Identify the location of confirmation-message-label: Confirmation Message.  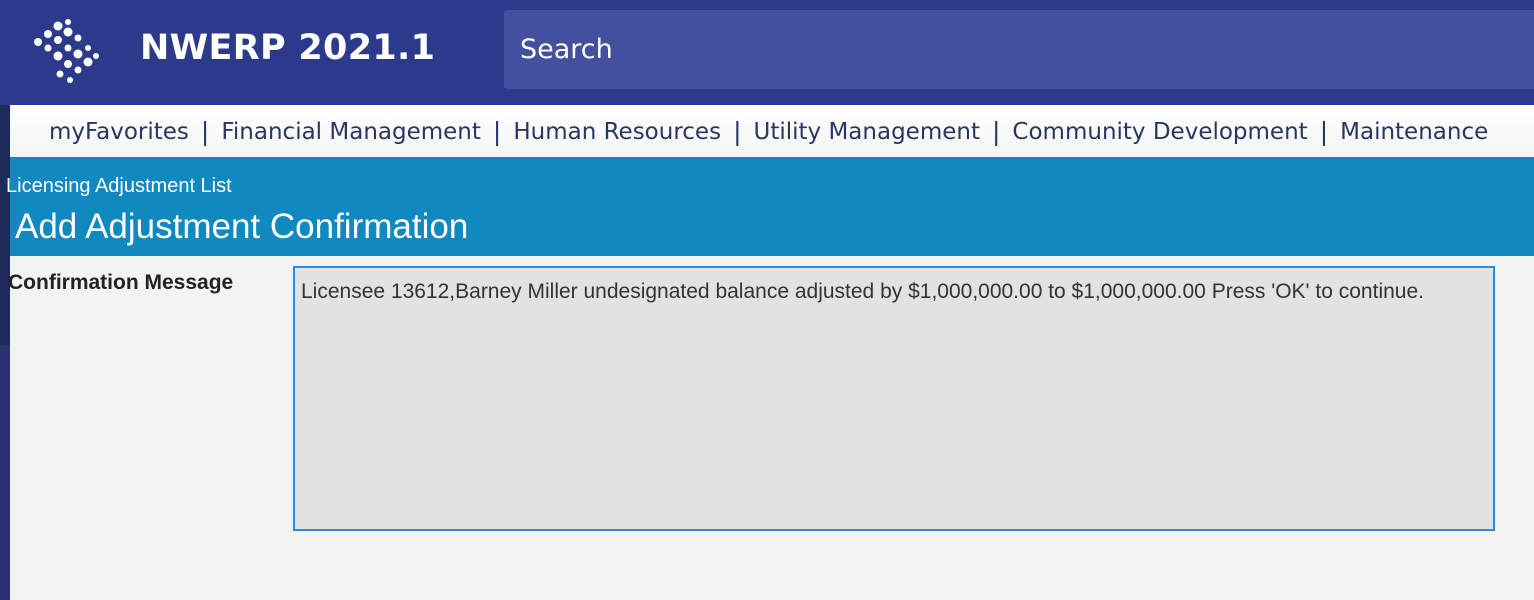
(121, 282).